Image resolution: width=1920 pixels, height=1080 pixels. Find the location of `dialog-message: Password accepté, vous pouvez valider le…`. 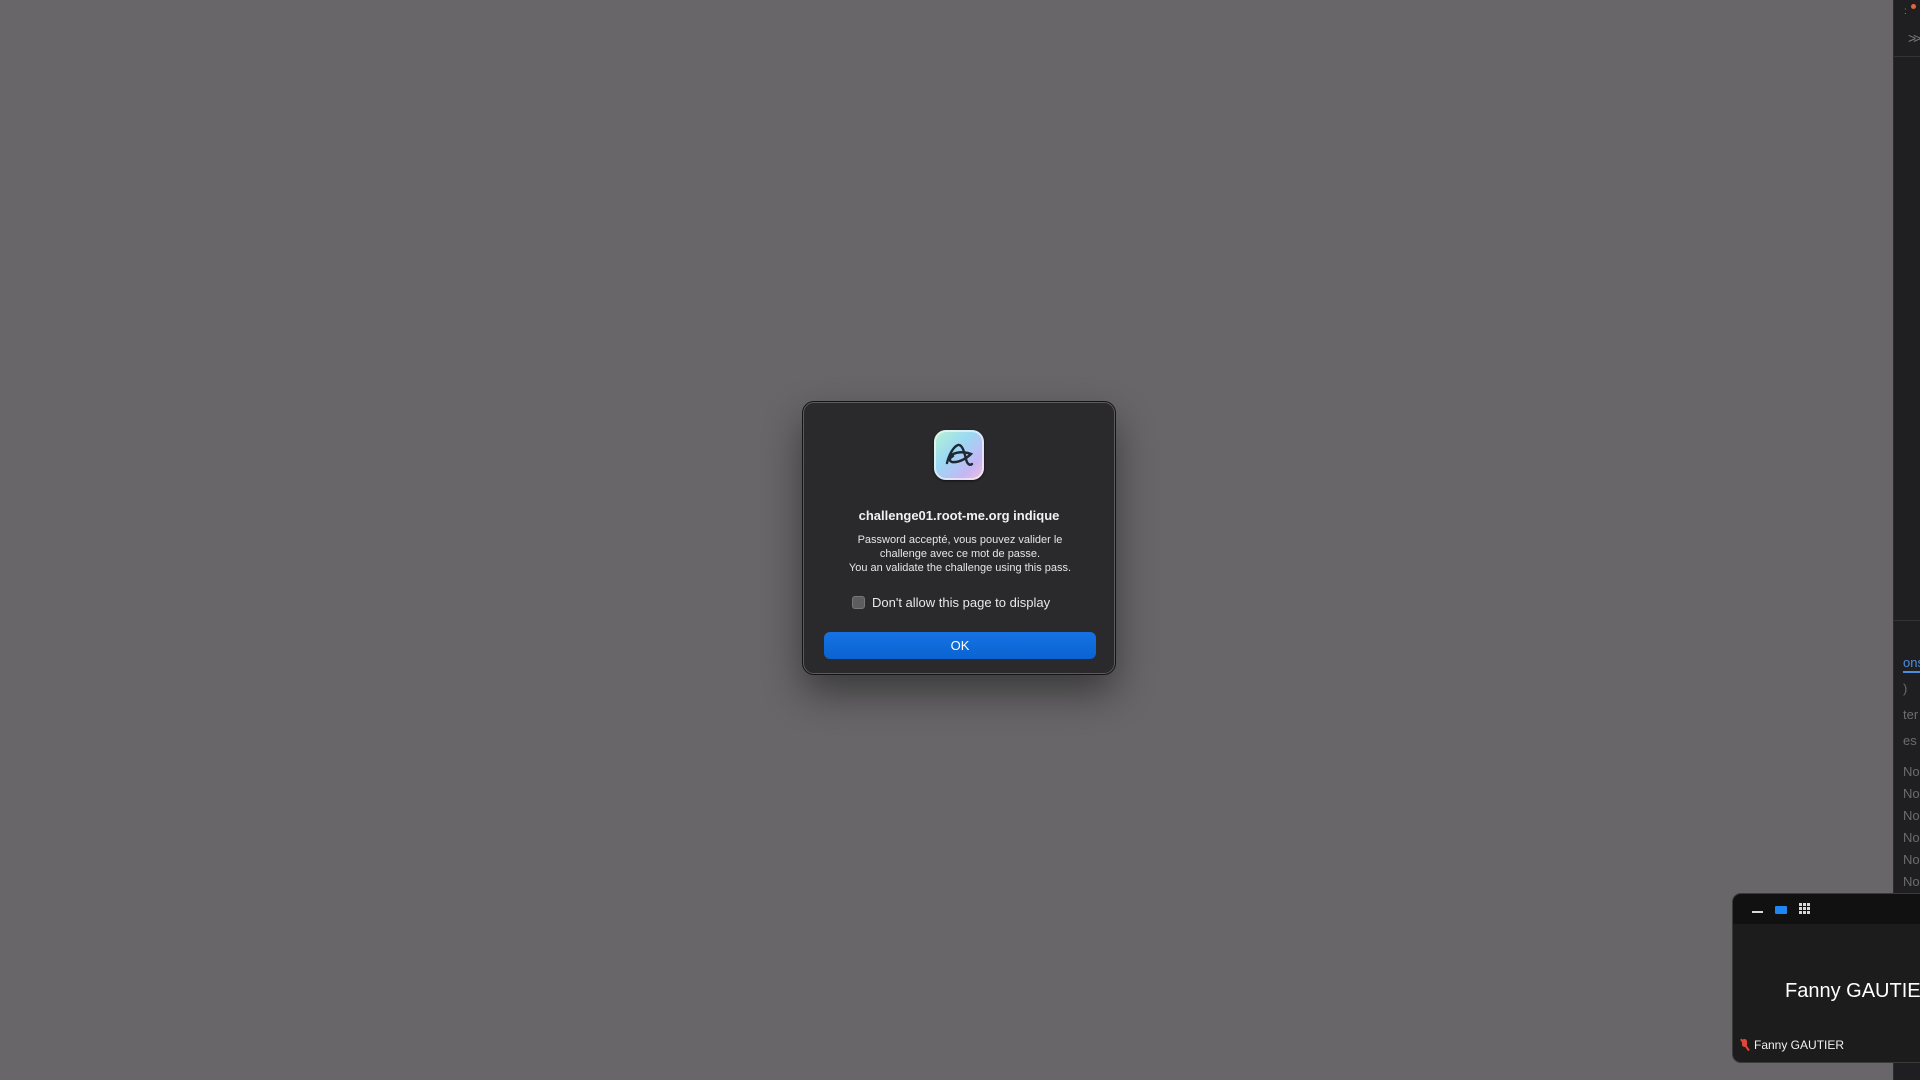

dialog-message: Password accepté, vous pouvez valider le… is located at coordinates (960, 554).